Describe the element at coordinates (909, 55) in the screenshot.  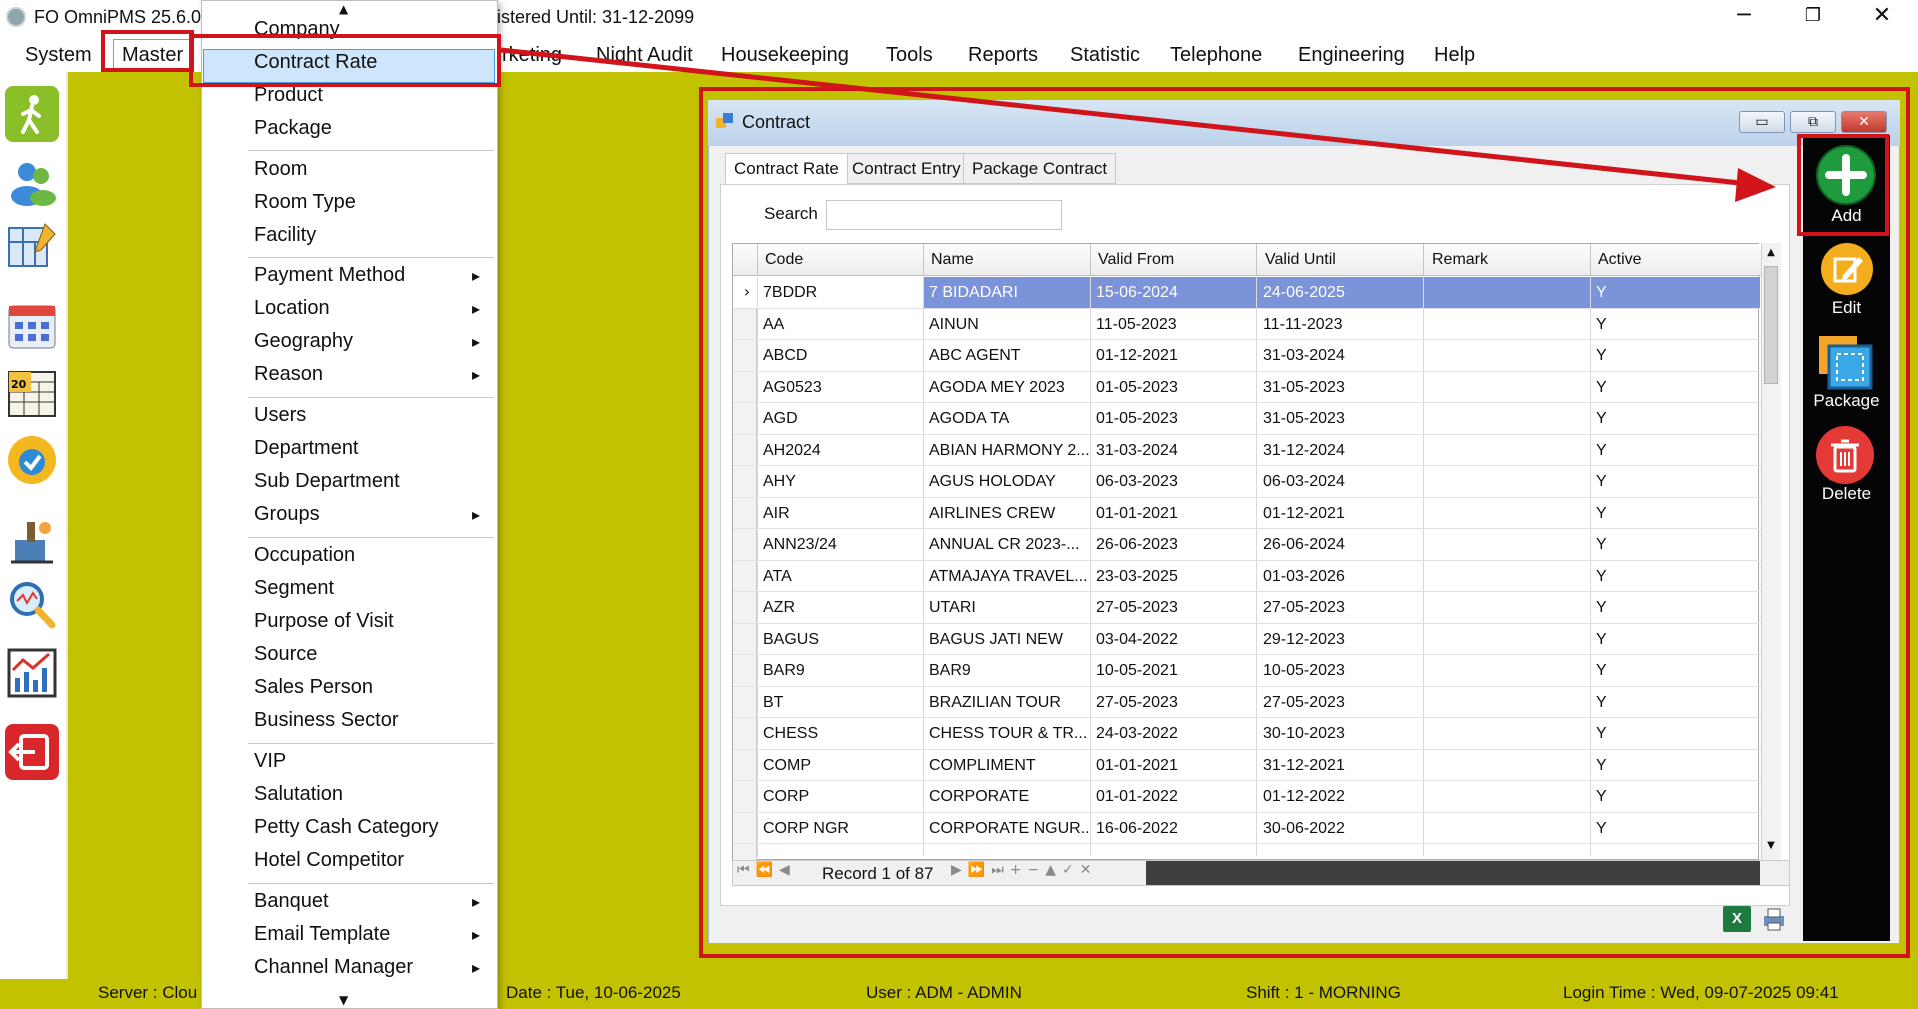
I see `menu-tools: Tools` at that location.